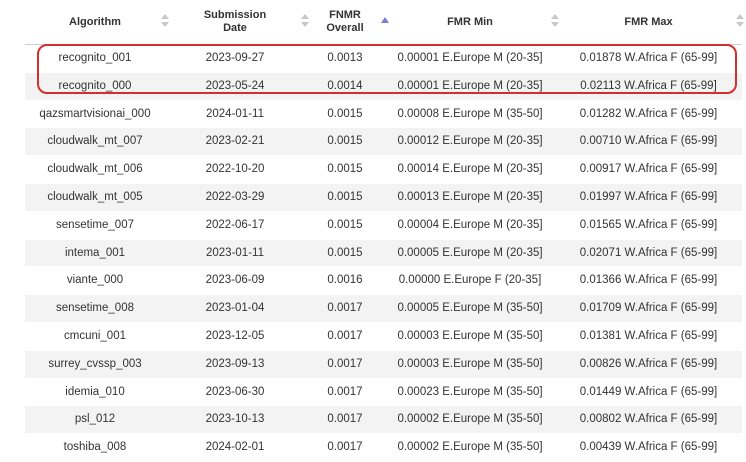 This screenshot has width=746, height=462. Describe the element at coordinates (95, 280) in the screenshot. I see `cell-algorithm: viante_000` at that location.